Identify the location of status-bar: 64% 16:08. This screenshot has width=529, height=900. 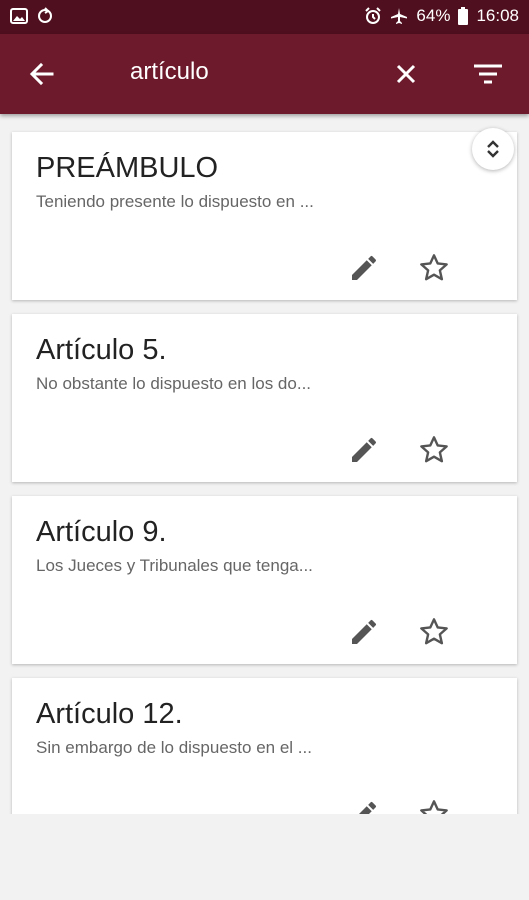
(264, 17).